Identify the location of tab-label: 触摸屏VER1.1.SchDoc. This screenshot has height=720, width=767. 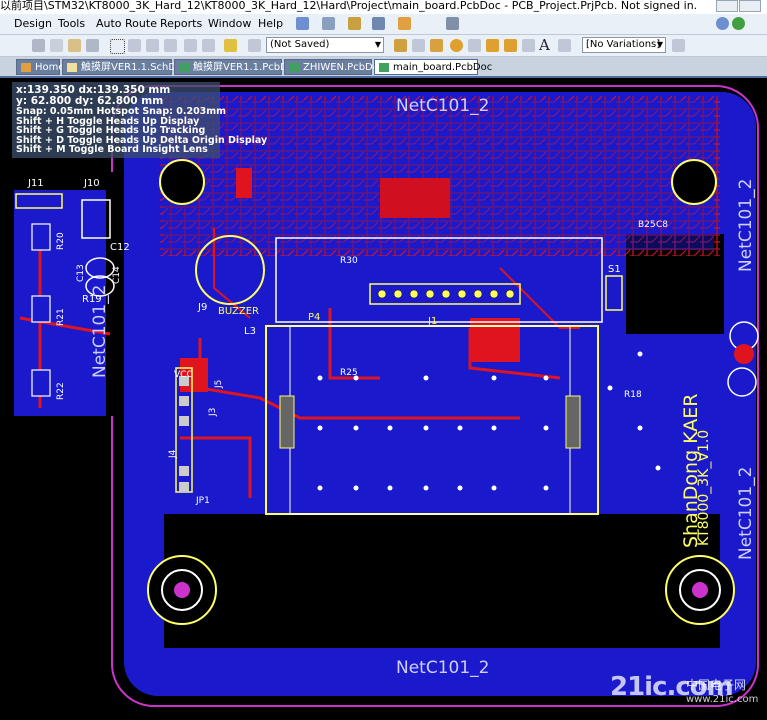
(134, 67).